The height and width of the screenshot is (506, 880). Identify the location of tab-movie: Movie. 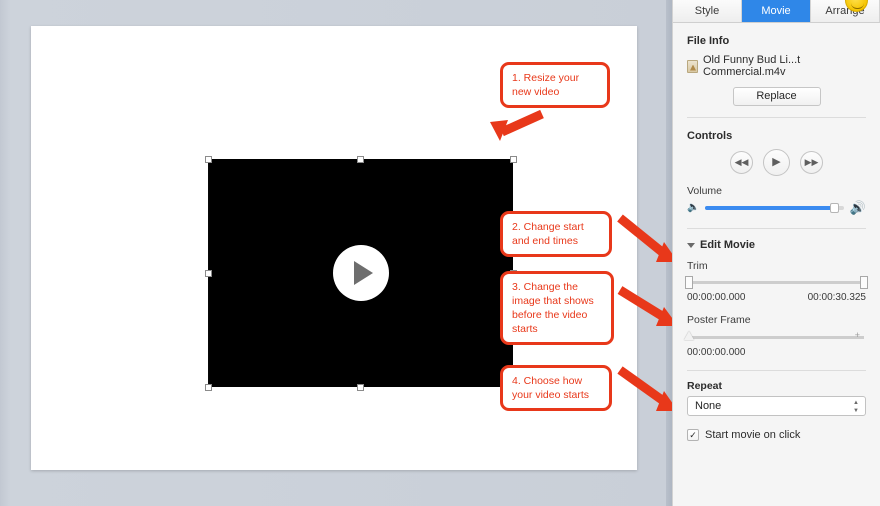
(776, 11).